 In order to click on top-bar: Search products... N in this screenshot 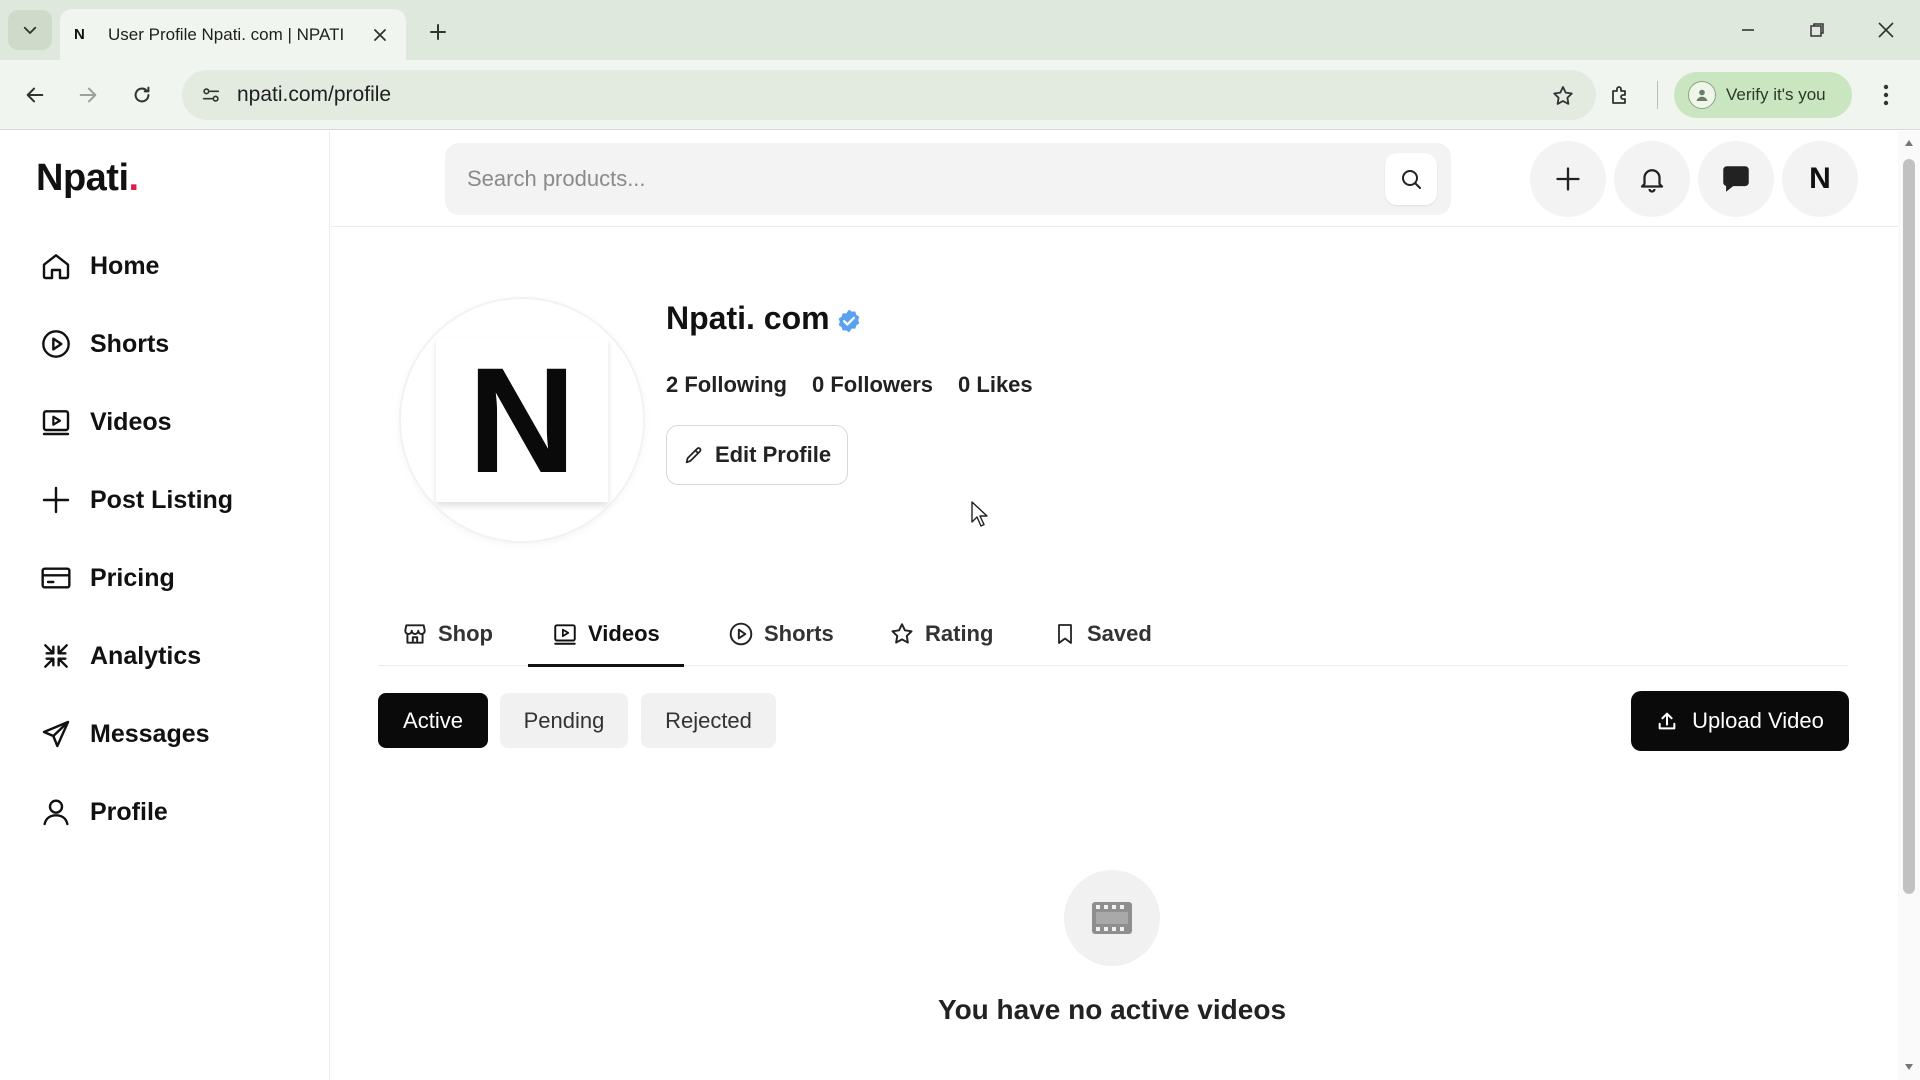, I will do `click(1114, 179)`.